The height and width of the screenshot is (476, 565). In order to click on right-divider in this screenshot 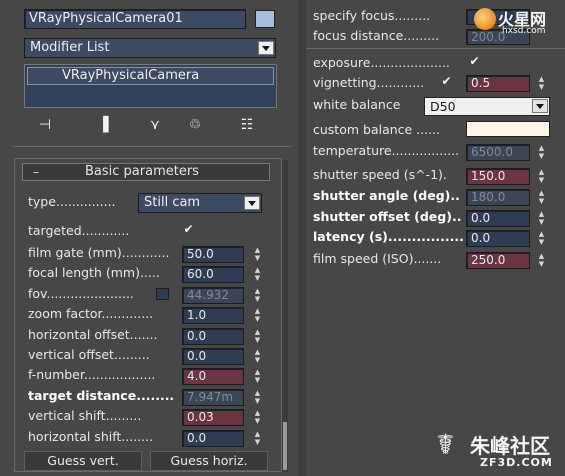, I will do `click(435, 48)`.